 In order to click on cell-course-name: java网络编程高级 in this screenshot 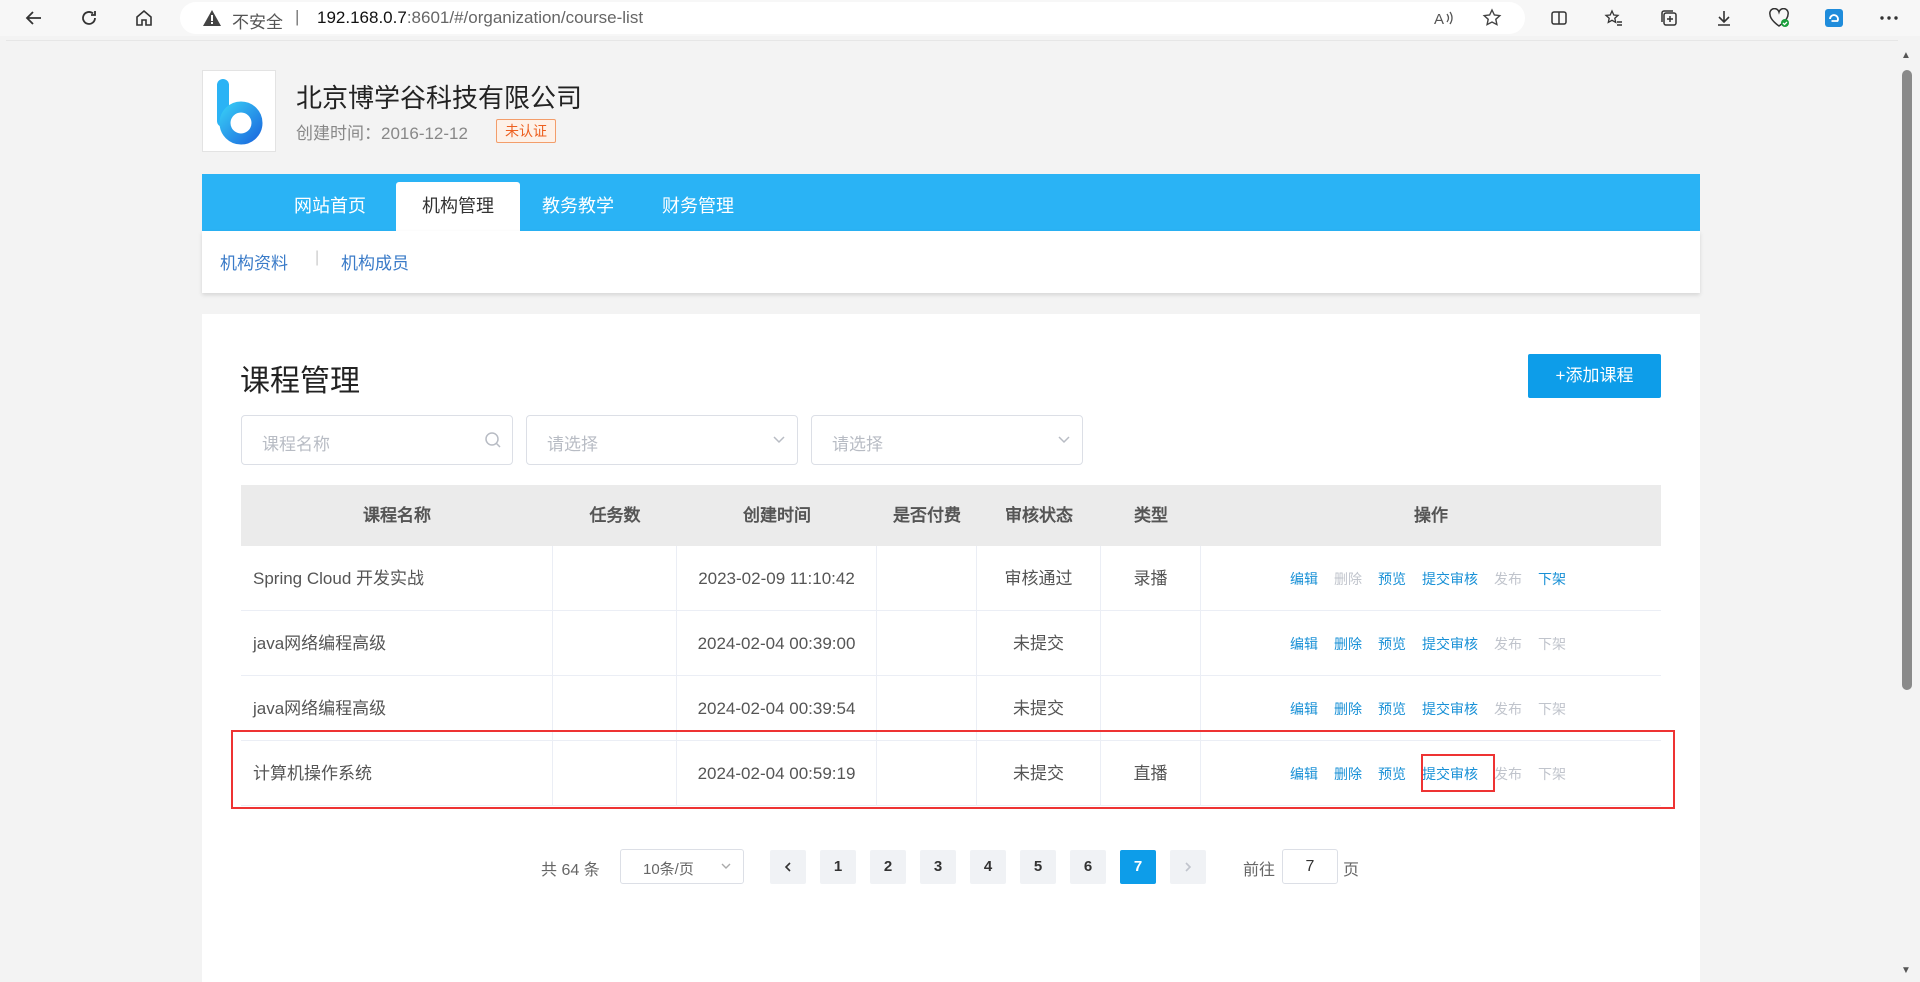, I will do `click(397, 643)`.